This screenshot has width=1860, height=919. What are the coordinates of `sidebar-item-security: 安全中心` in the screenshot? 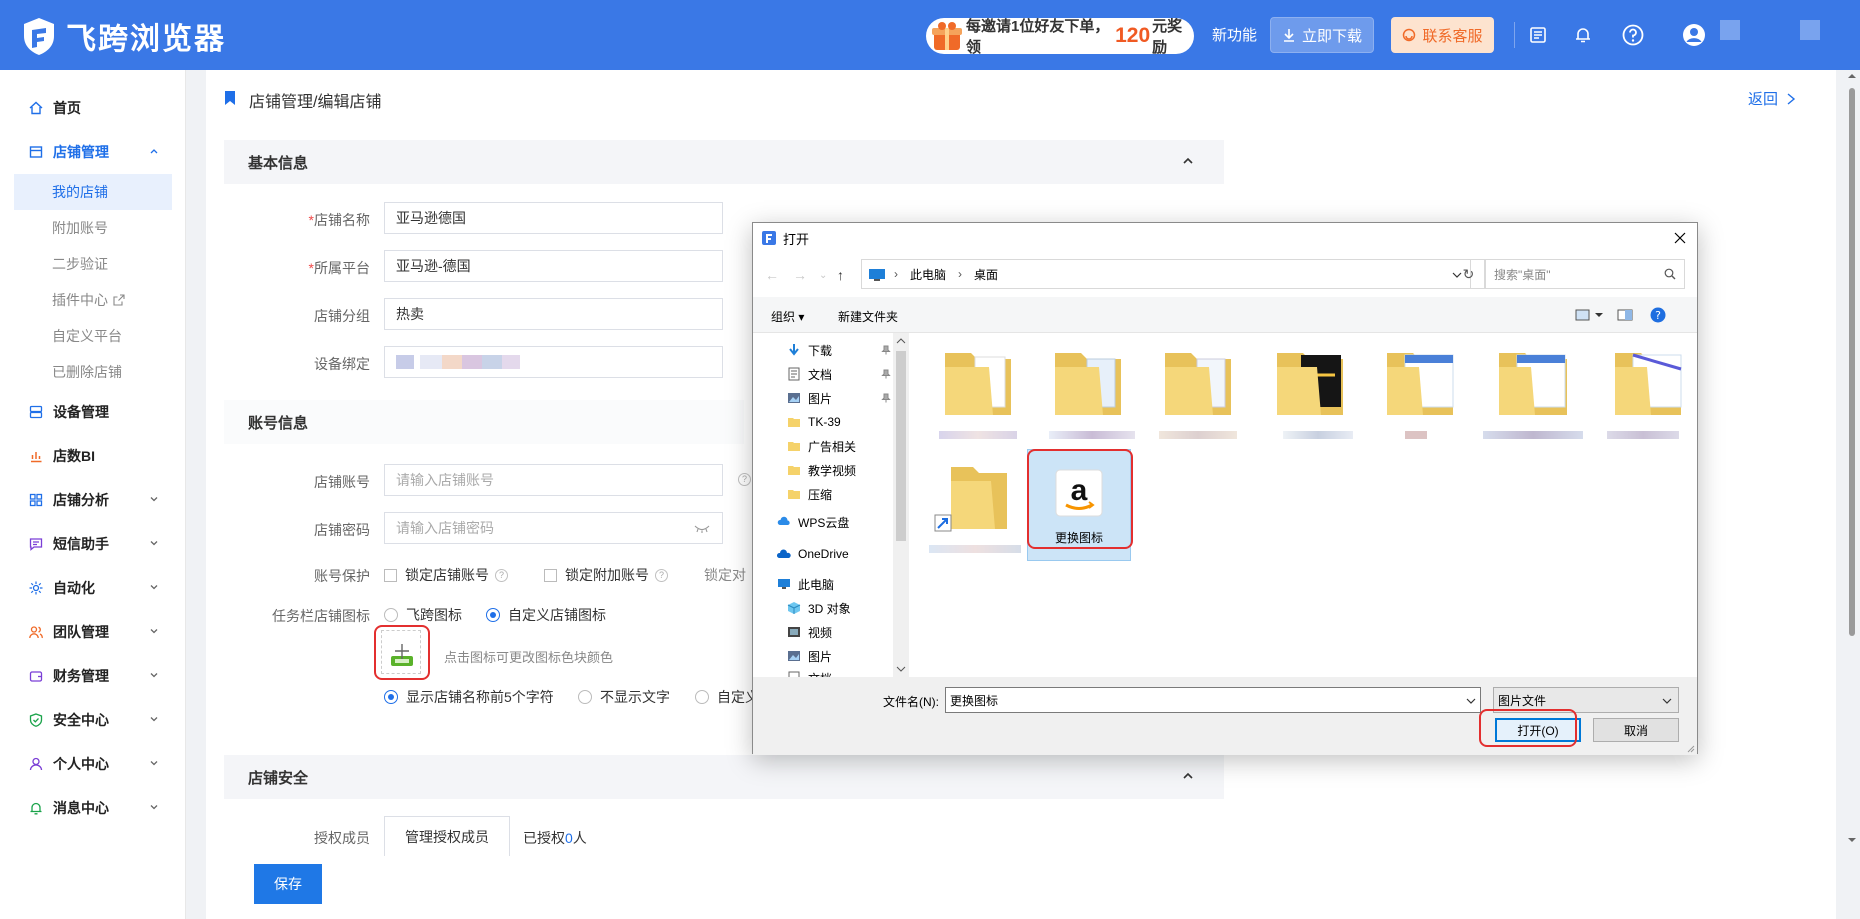 It's located at (93, 720).